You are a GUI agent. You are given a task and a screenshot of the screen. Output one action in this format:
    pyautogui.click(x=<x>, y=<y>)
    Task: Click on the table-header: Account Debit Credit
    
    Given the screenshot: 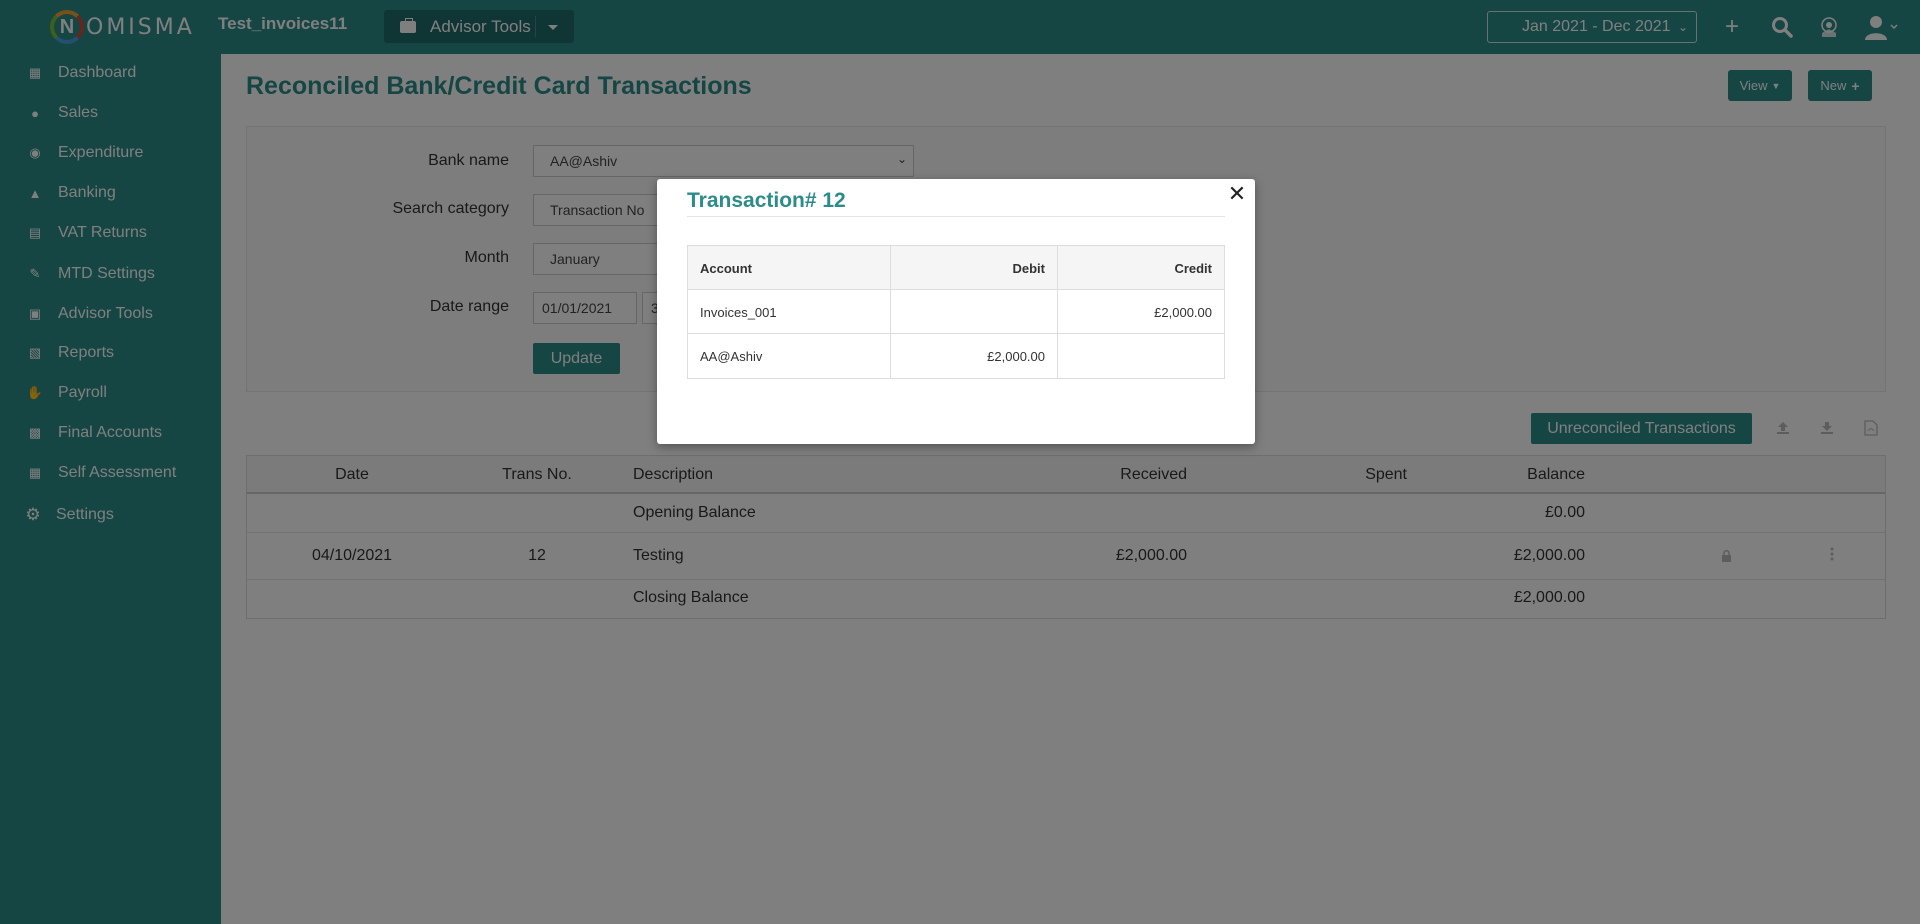 What is the action you would take?
    pyautogui.click(x=956, y=268)
    